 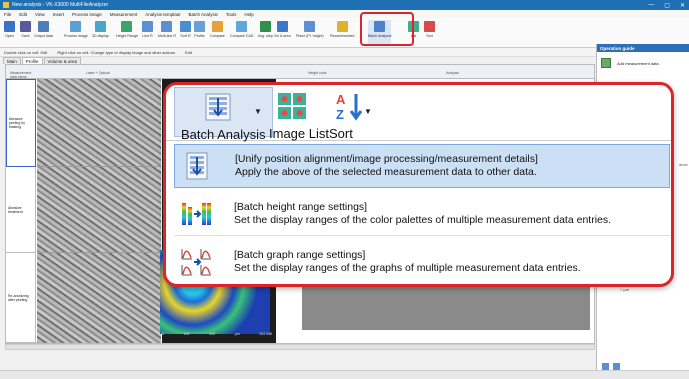 What do you see at coordinates (23, 75) in the screenshot?
I see `col-header-data-name: Measurement data name` at bounding box center [23, 75].